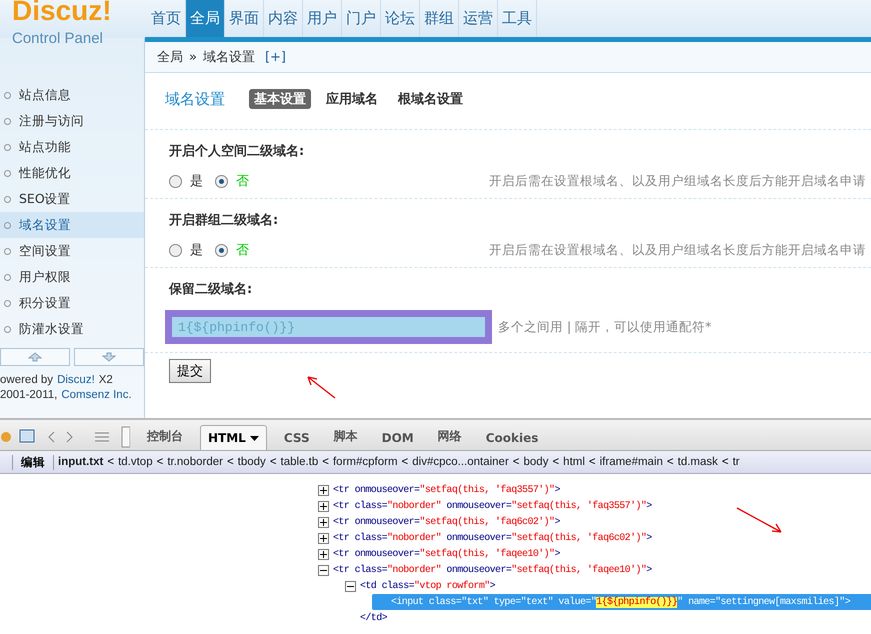 Image resolution: width=871 pixels, height=634 pixels. What do you see at coordinates (698, 462) in the screenshot?
I see `element-path-item: td.mask` at bounding box center [698, 462].